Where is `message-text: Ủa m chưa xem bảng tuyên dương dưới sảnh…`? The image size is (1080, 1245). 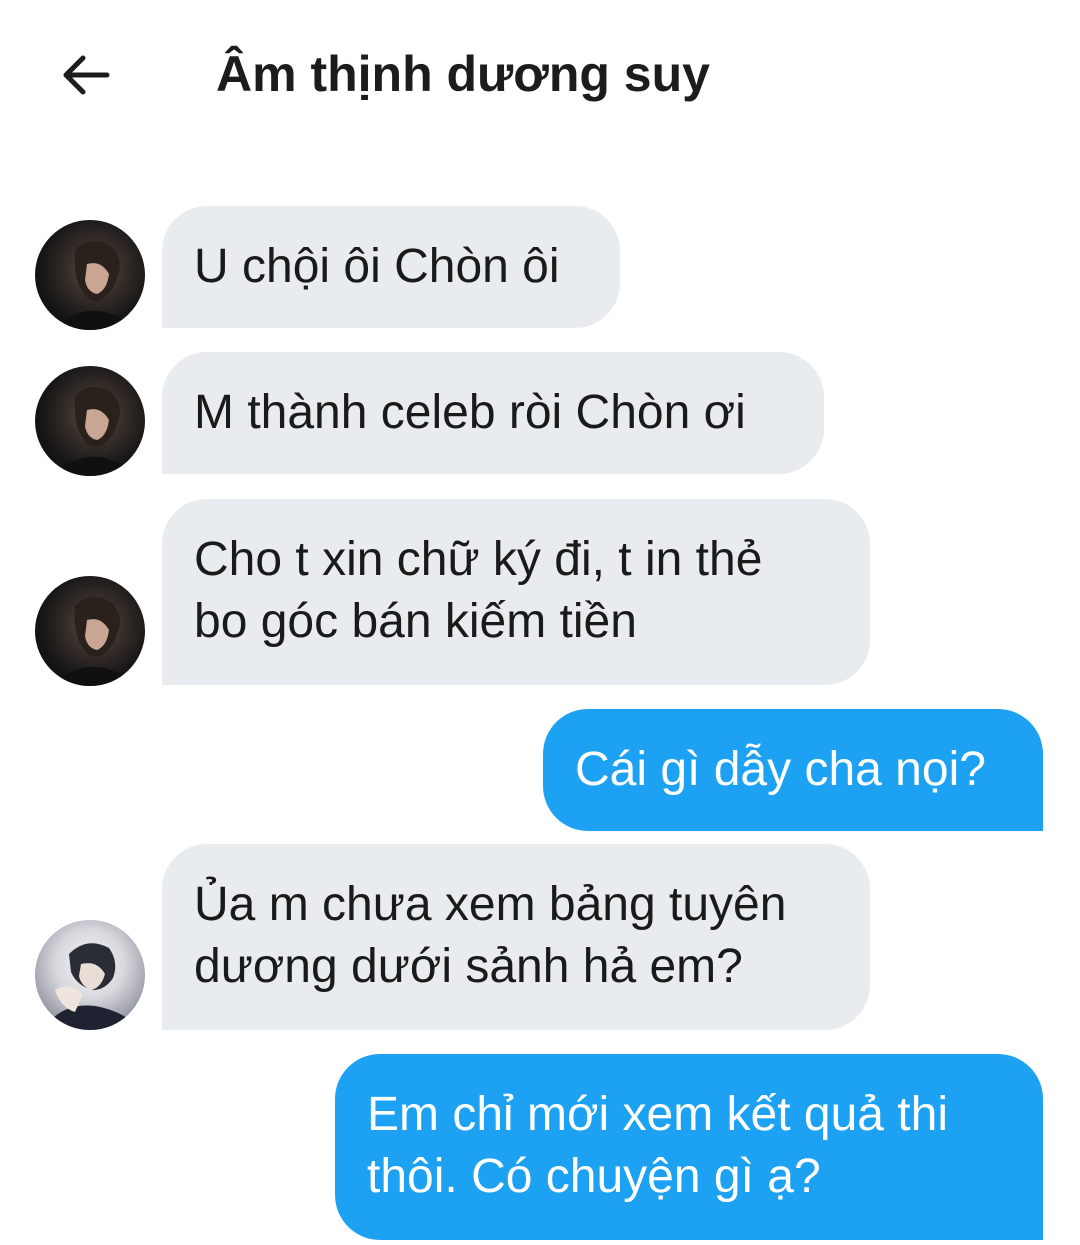
message-text: Ủa m chưa xem bảng tuyên dương dưới sảnh… is located at coordinates (497, 935).